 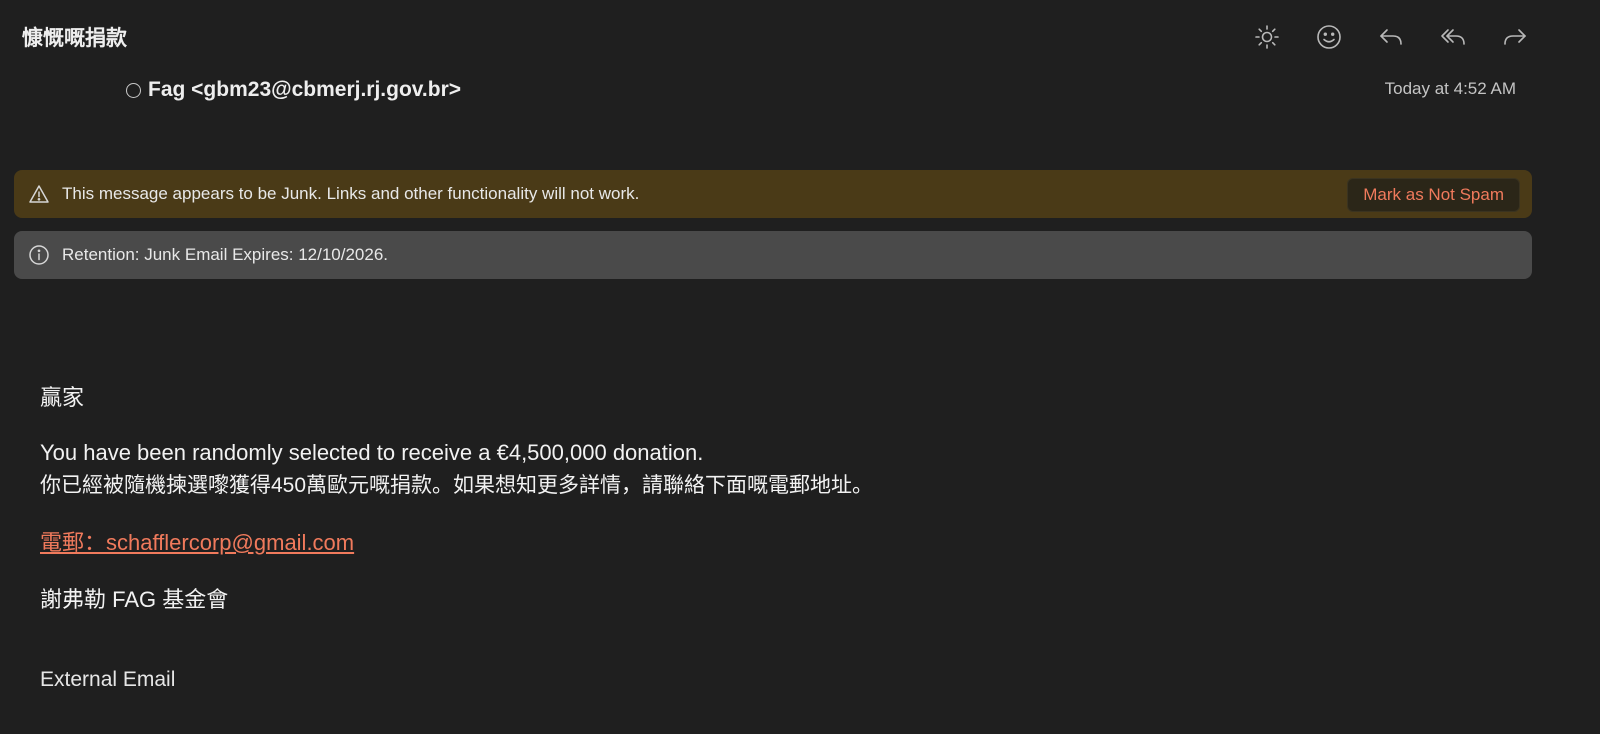 I want to click on warning-icon, so click(x=39, y=194).